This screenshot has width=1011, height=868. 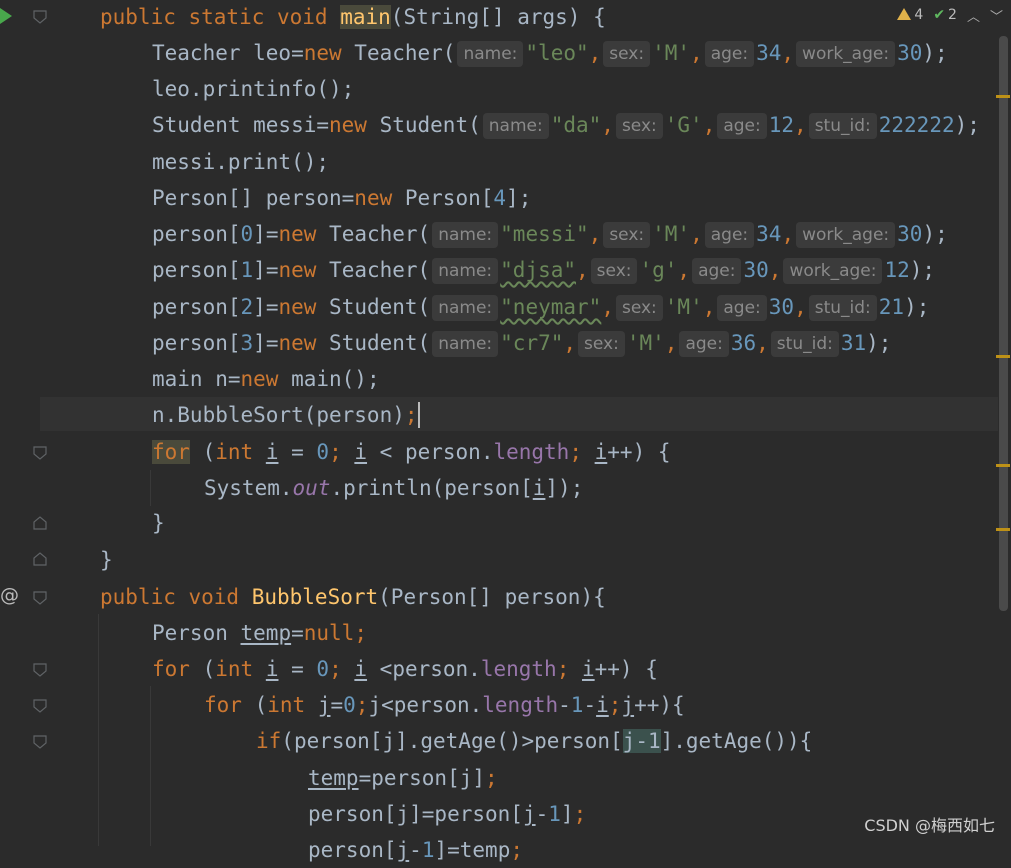 I want to click on code-line: main n=new main();, so click(x=266, y=379).